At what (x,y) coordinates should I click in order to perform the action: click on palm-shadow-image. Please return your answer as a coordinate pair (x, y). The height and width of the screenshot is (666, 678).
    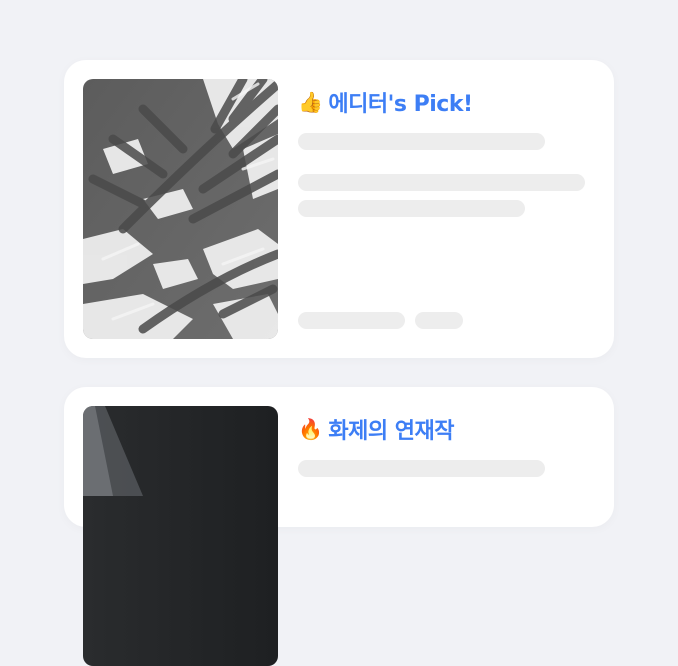
    Looking at the image, I should click on (180, 209).